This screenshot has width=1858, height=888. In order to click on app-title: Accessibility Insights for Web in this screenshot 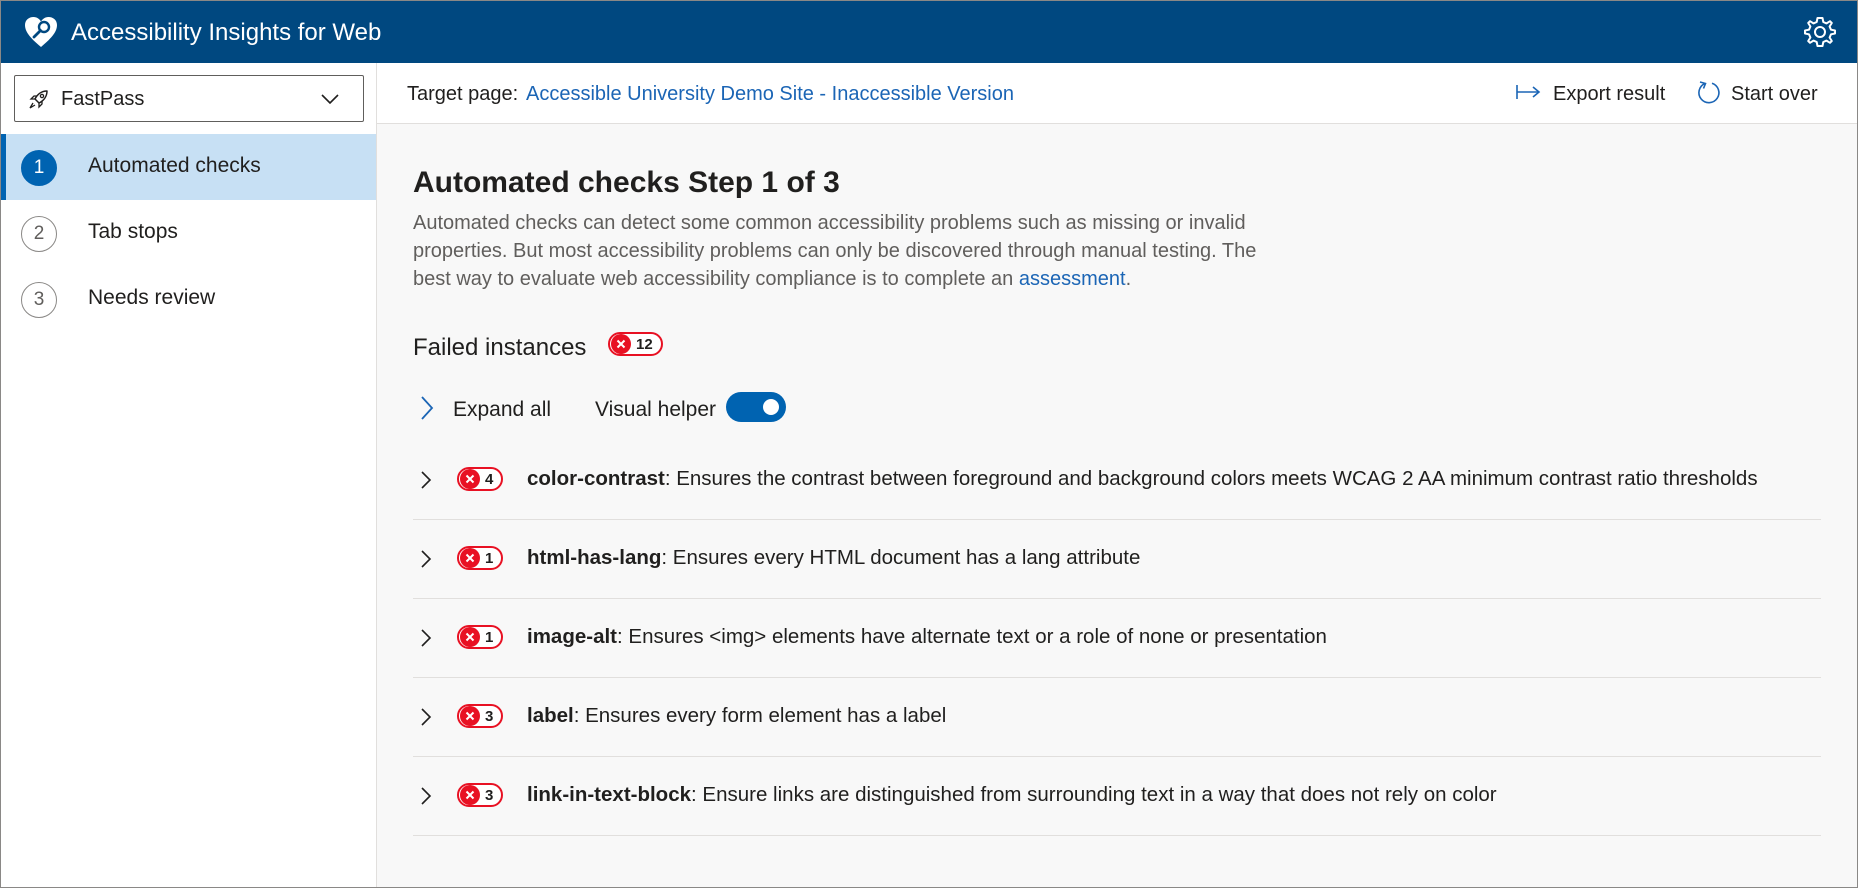, I will do `click(226, 32)`.